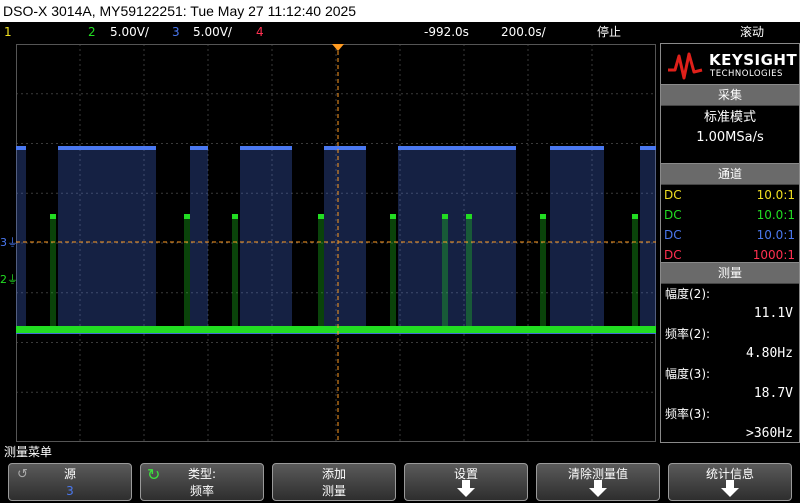 The image size is (800, 503). Describe the element at coordinates (775, 235) in the screenshot. I see `channel-3-probe: 10.0:1` at that location.